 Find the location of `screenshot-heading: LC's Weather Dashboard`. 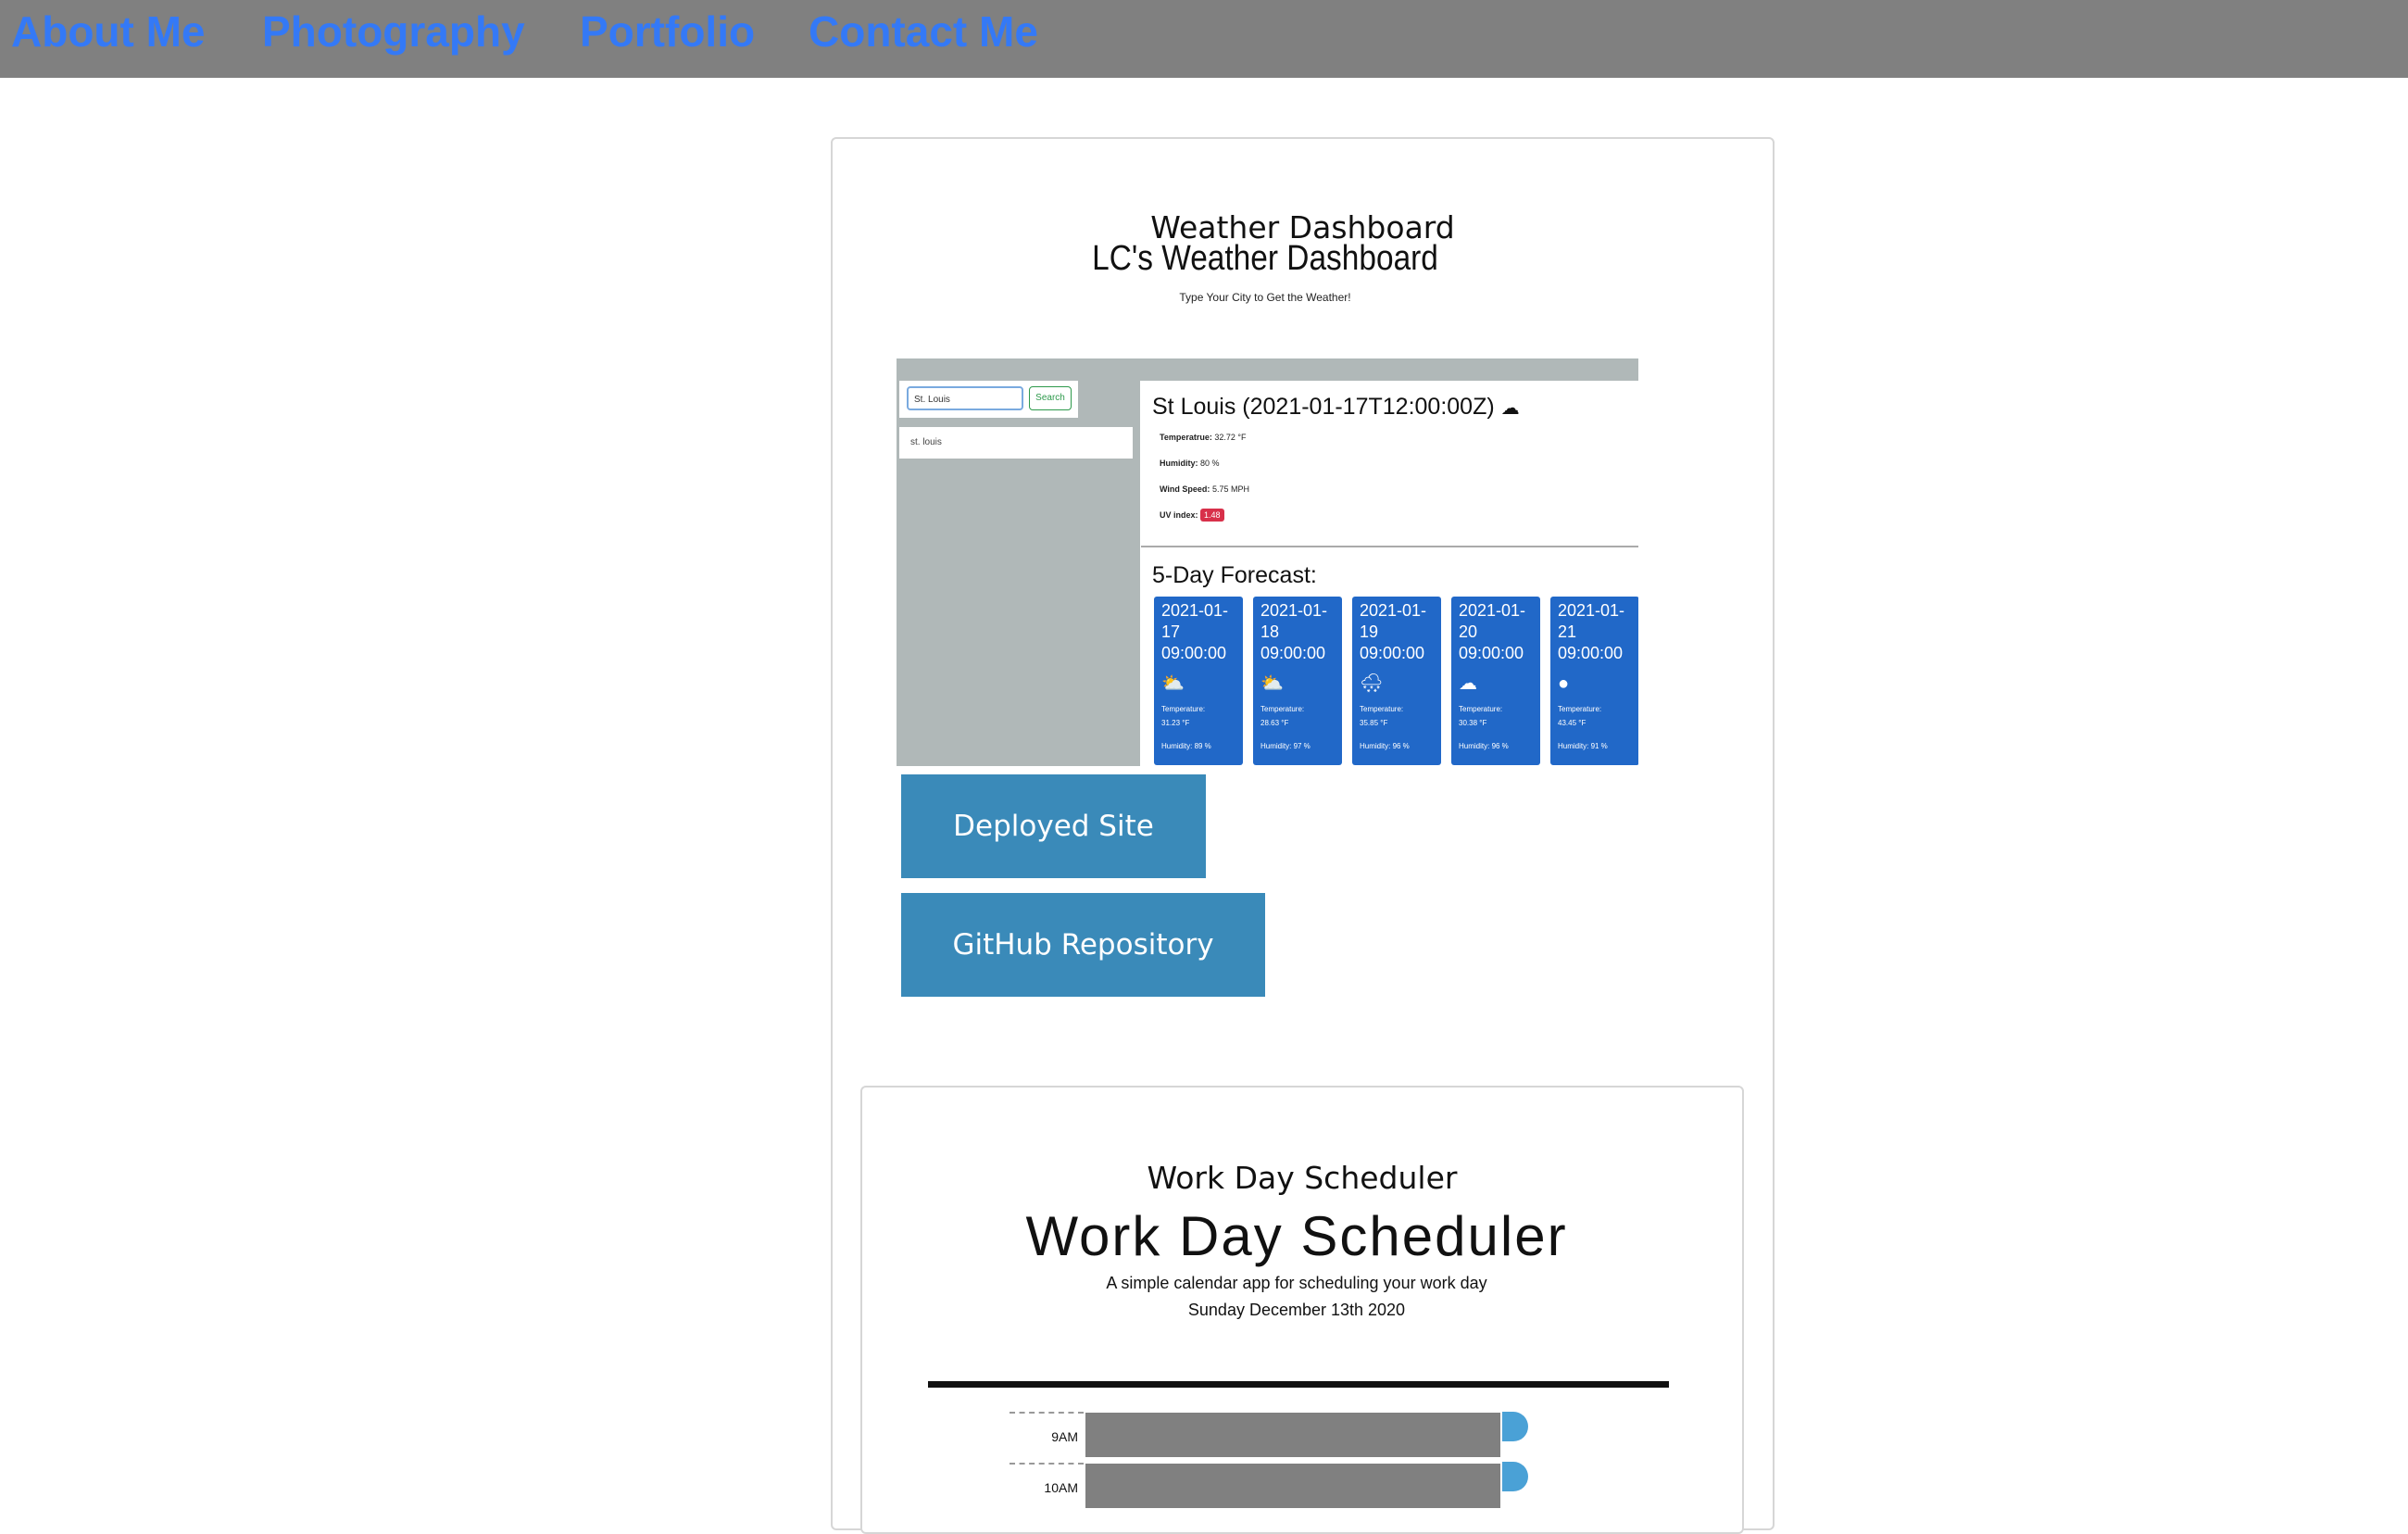

screenshot-heading: LC's Weather Dashboard is located at coordinates (1265, 258).